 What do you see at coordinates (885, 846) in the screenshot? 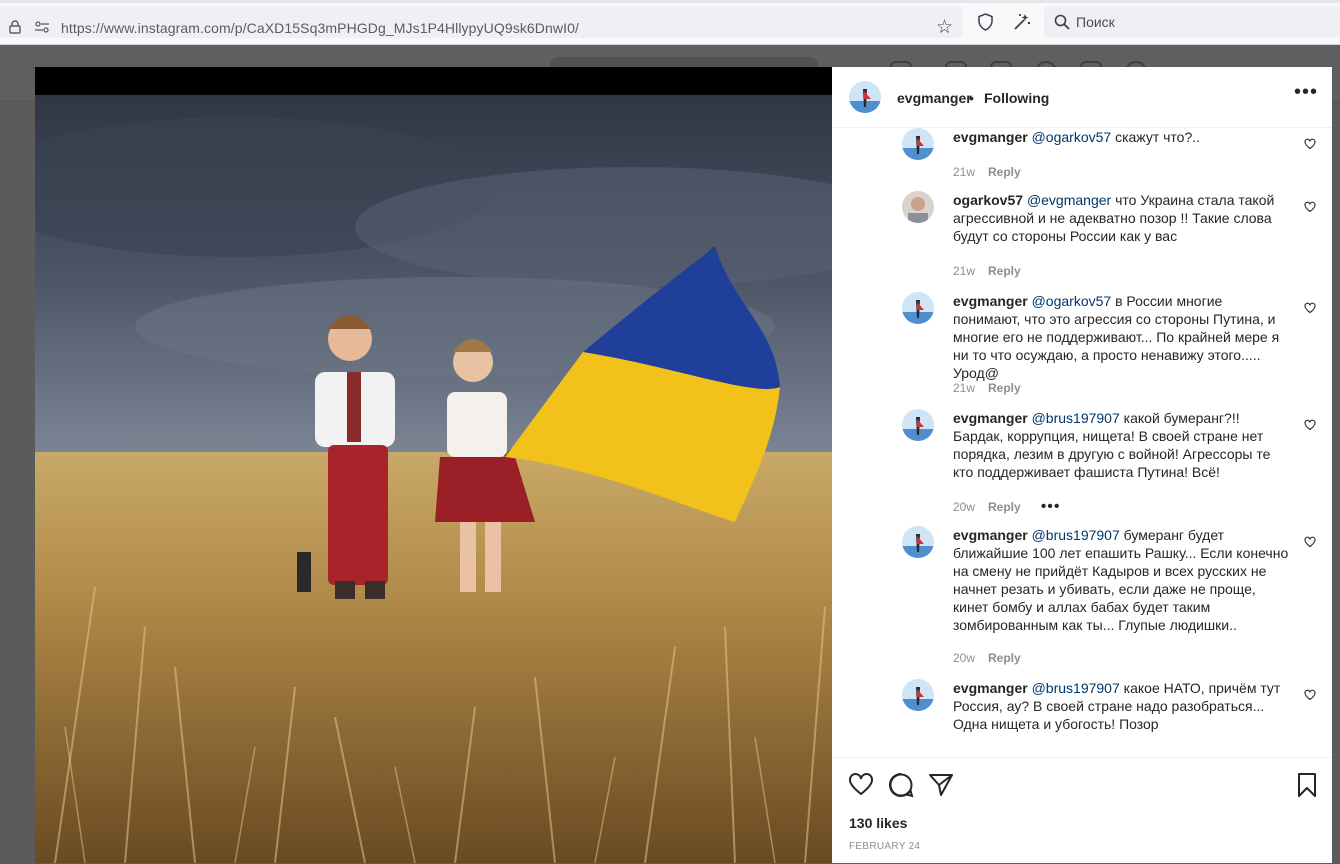
I see `post-date: FEBRUARY 24` at bounding box center [885, 846].